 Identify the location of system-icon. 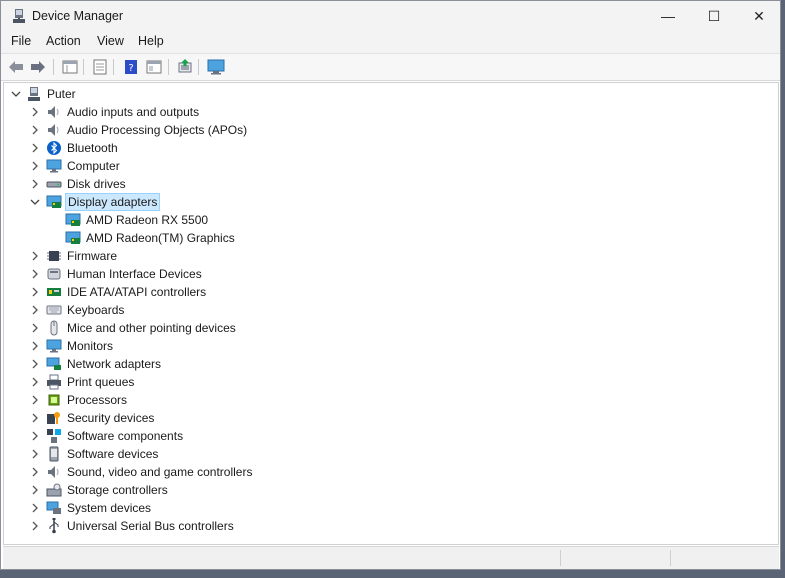
(53, 507).